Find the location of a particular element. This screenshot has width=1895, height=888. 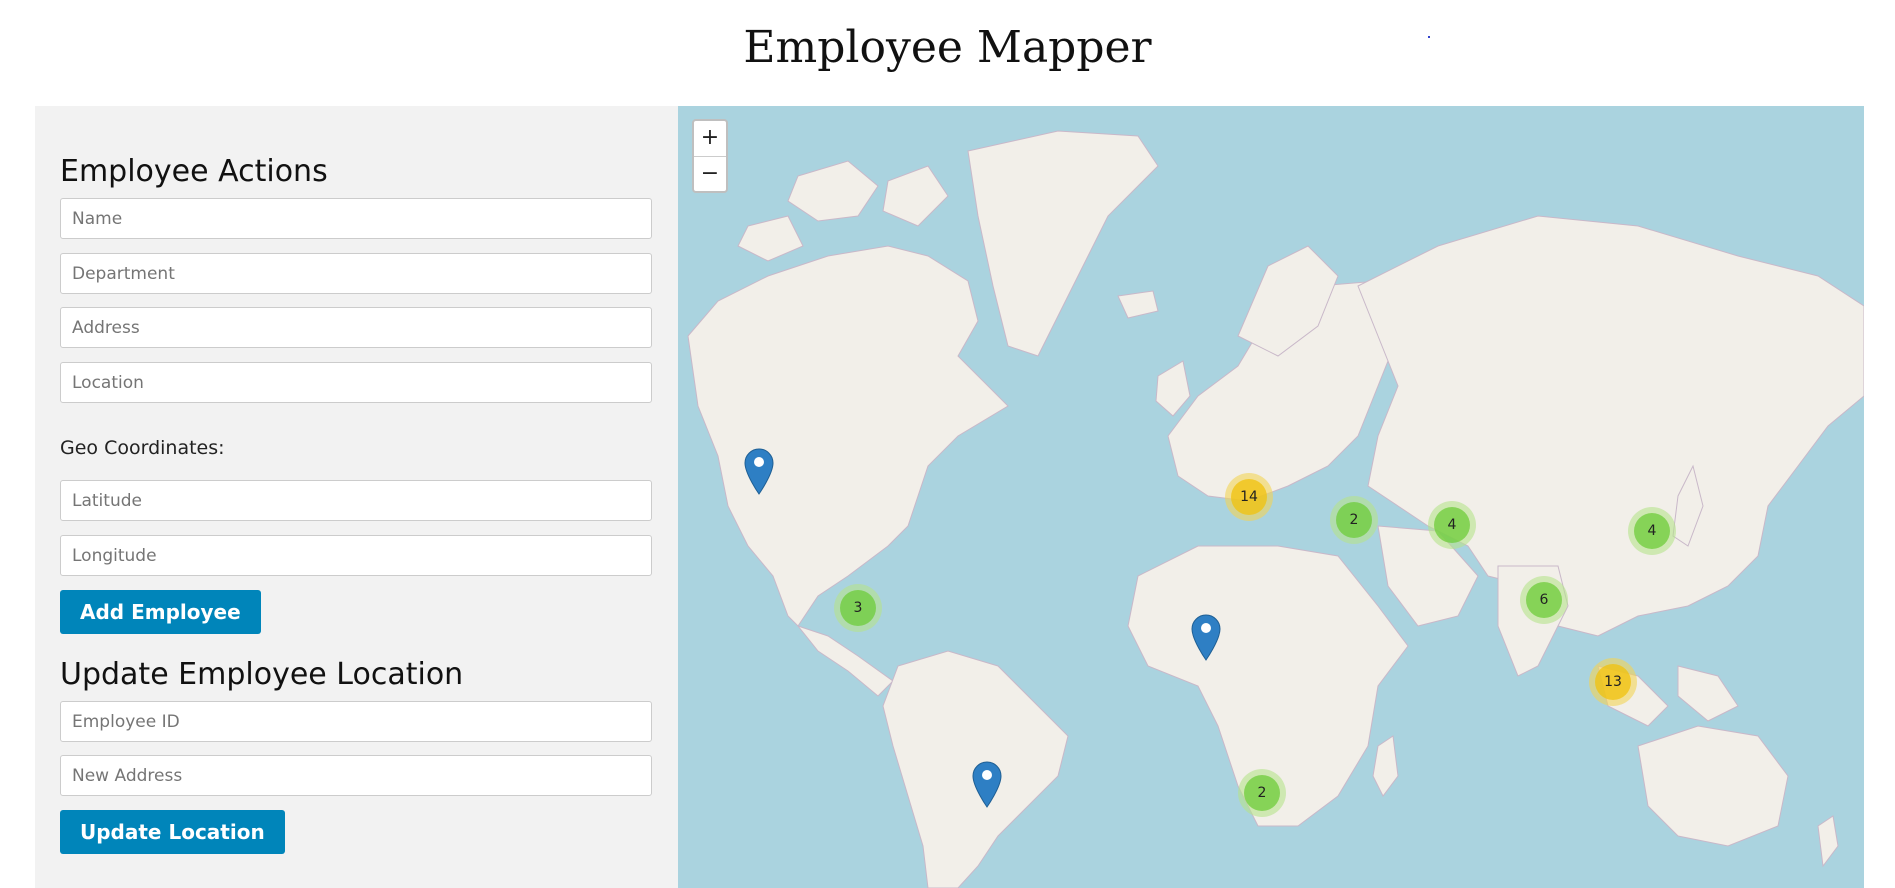

update-location-button: Update Location is located at coordinates (172, 832).